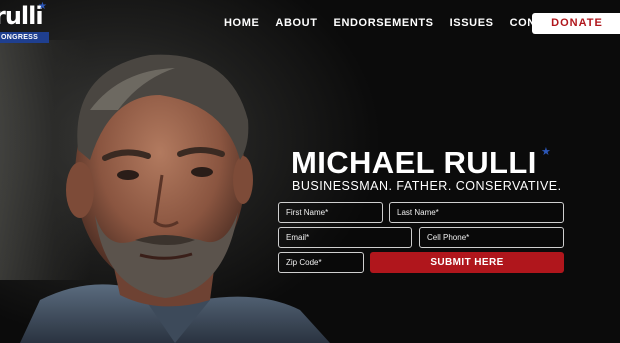 The width and height of the screenshot is (620, 343). What do you see at coordinates (576, 23) in the screenshot?
I see `donate-button: DONATE` at bounding box center [576, 23].